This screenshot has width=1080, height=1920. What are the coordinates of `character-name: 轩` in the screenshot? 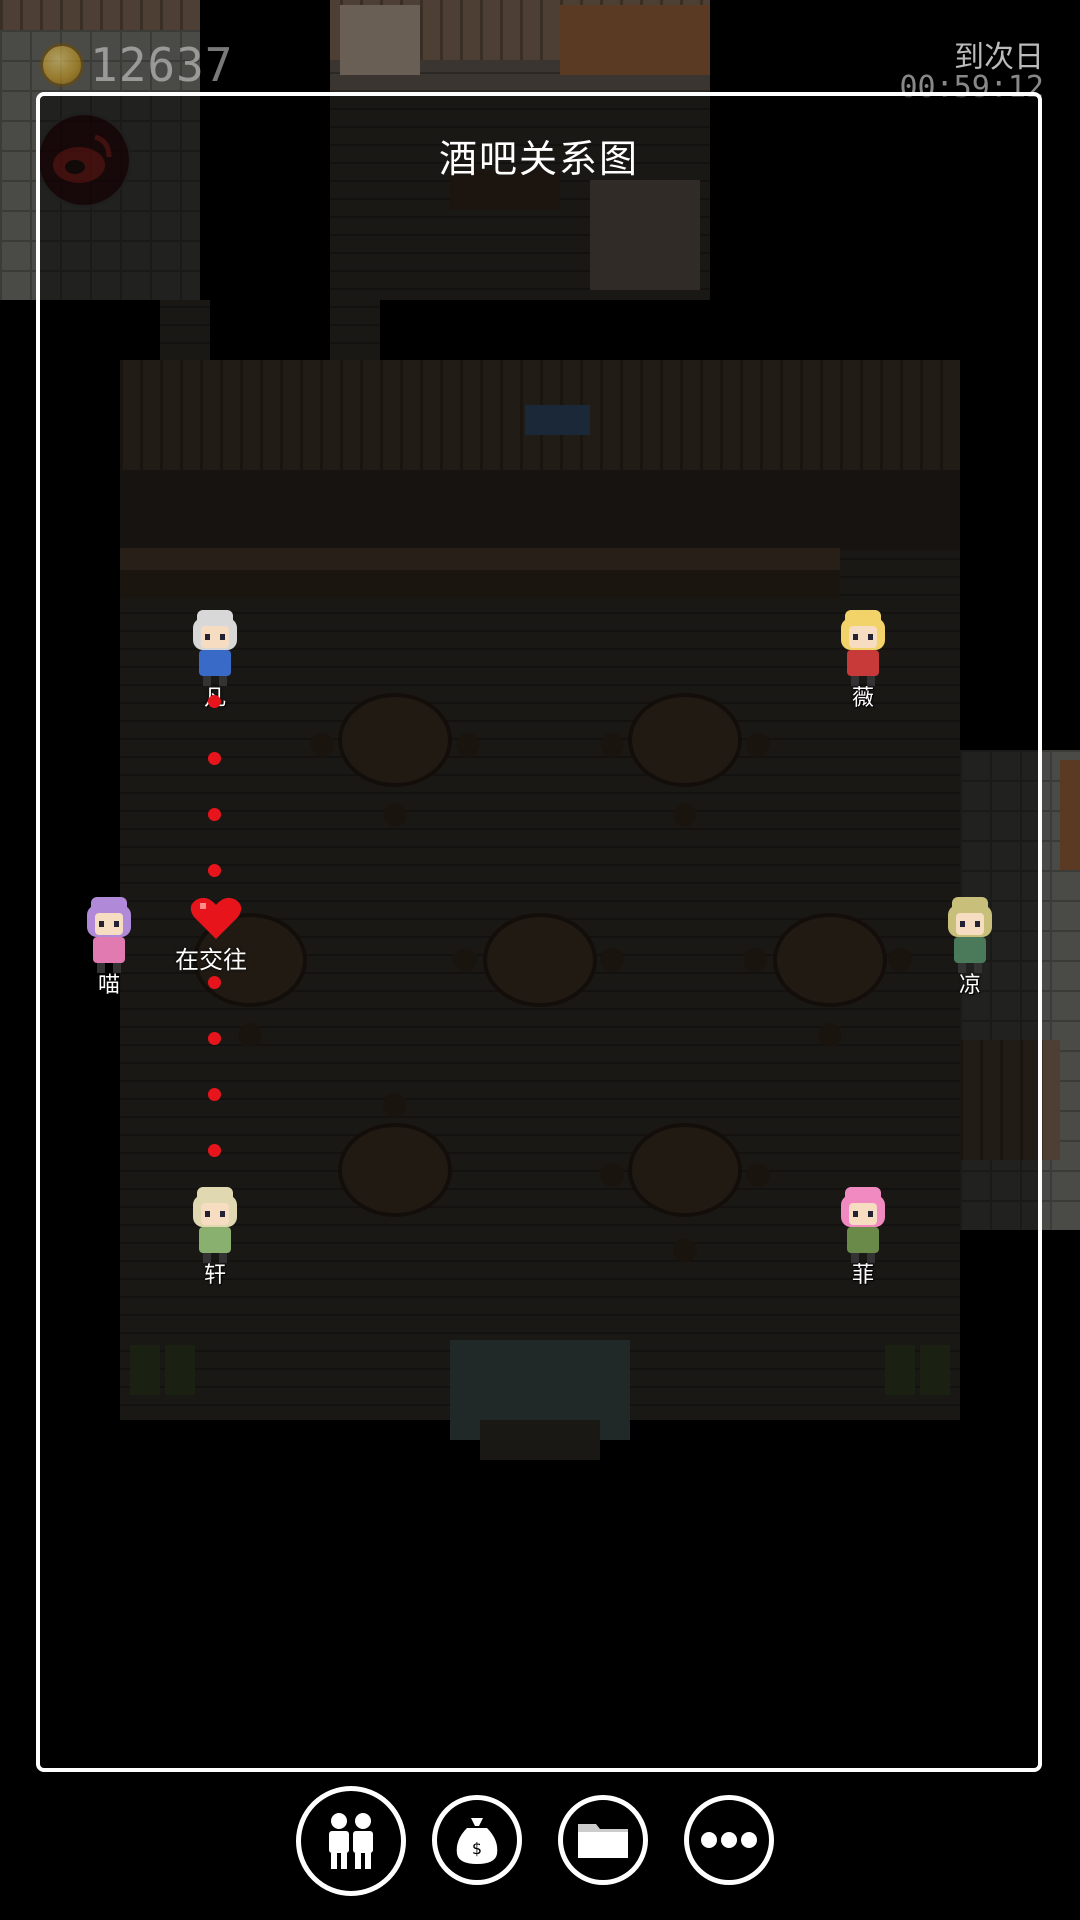 It's located at (214, 1275).